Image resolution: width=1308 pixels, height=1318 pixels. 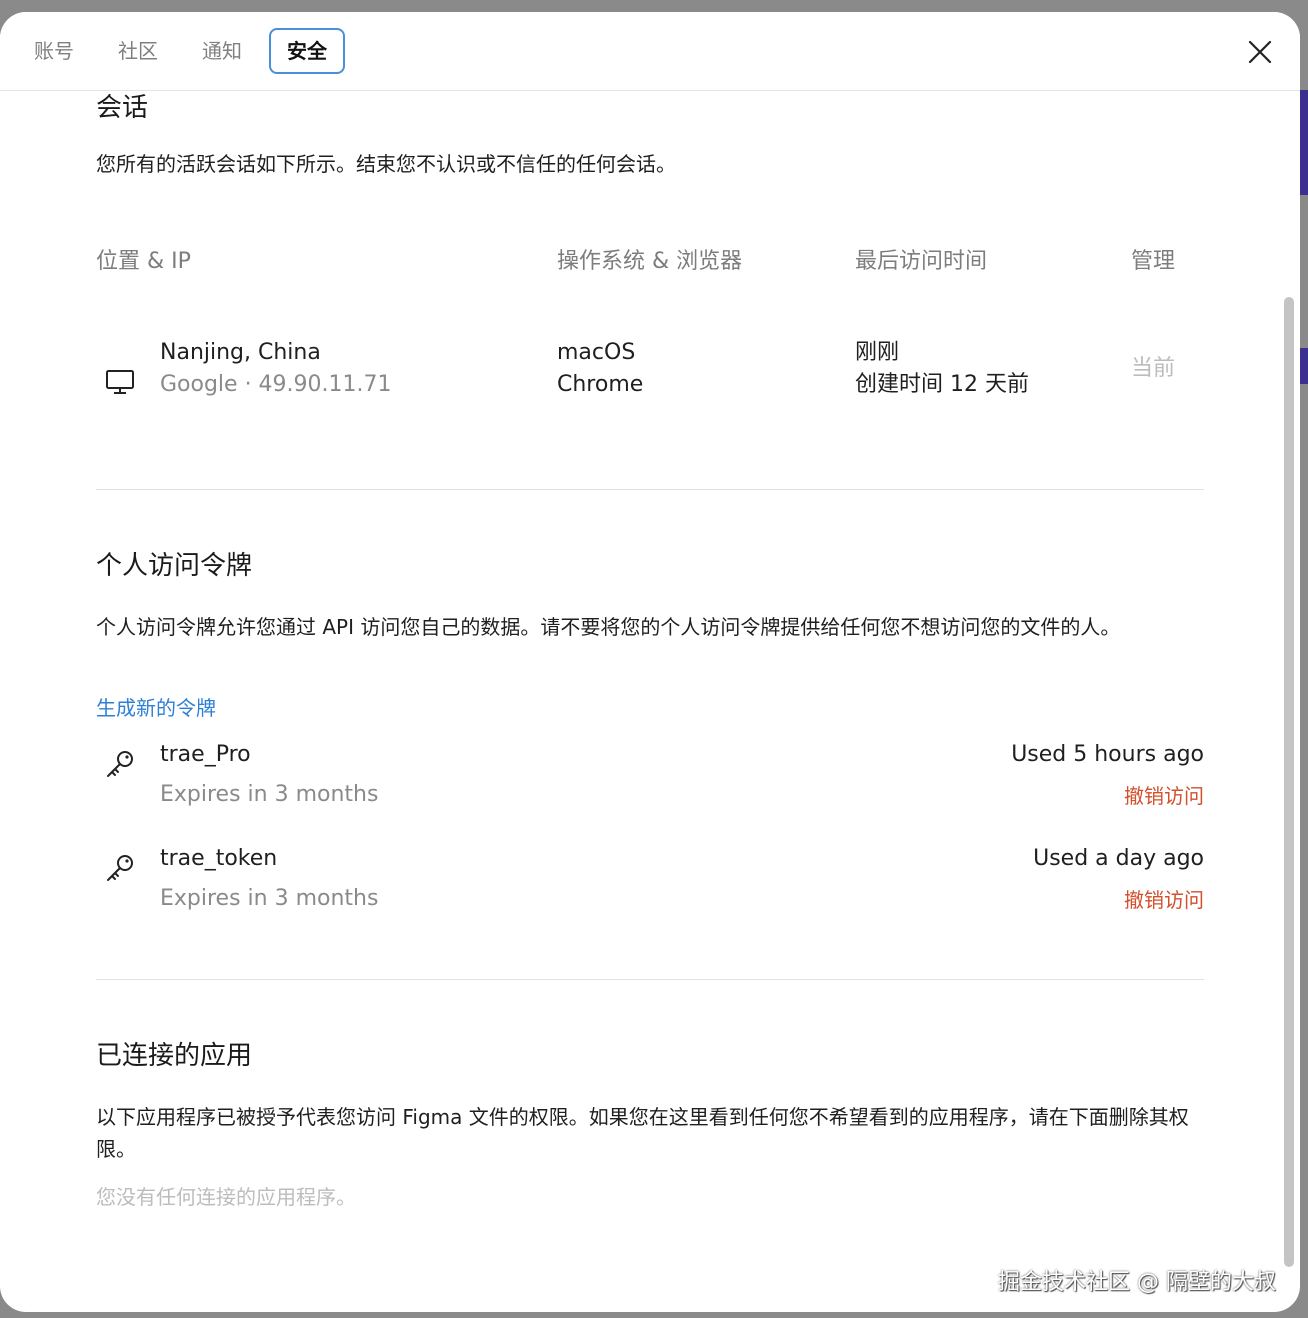 I want to click on token-last-used: Used 5 hours ago, so click(x=1107, y=754).